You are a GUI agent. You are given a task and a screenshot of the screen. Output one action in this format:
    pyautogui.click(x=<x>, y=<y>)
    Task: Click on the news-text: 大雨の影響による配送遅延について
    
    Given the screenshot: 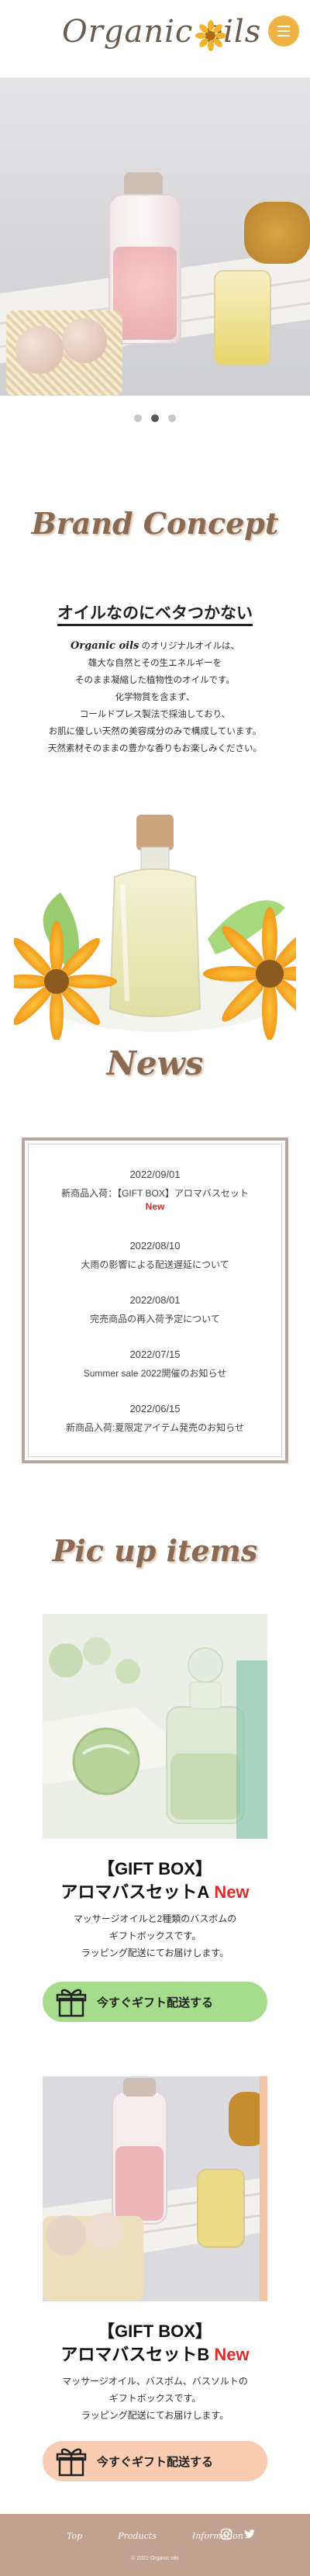 What is the action you would take?
    pyautogui.click(x=155, y=1264)
    